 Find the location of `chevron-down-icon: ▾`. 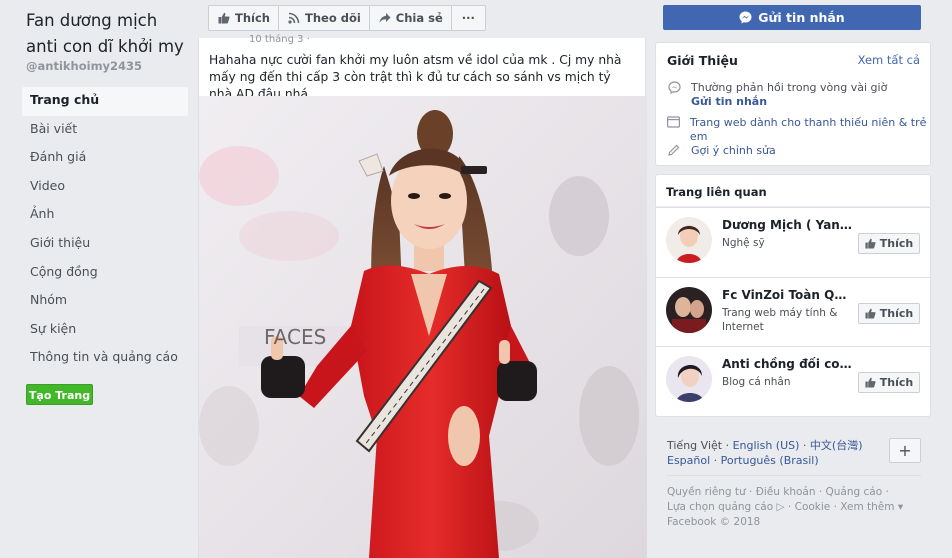

chevron-down-icon: ▾ is located at coordinates (900, 507).